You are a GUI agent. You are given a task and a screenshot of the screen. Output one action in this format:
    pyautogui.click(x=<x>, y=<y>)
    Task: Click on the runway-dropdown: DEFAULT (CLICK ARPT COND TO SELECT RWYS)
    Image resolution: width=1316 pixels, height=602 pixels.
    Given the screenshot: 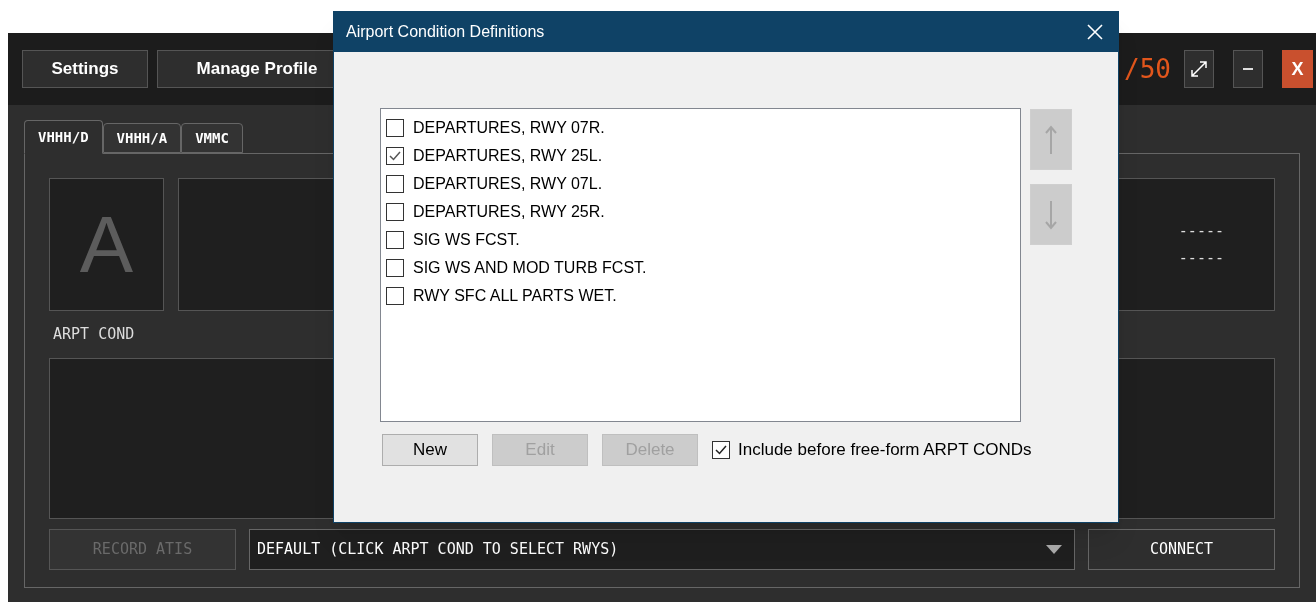 What is the action you would take?
    pyautogui.click(x=662, y=549)
    